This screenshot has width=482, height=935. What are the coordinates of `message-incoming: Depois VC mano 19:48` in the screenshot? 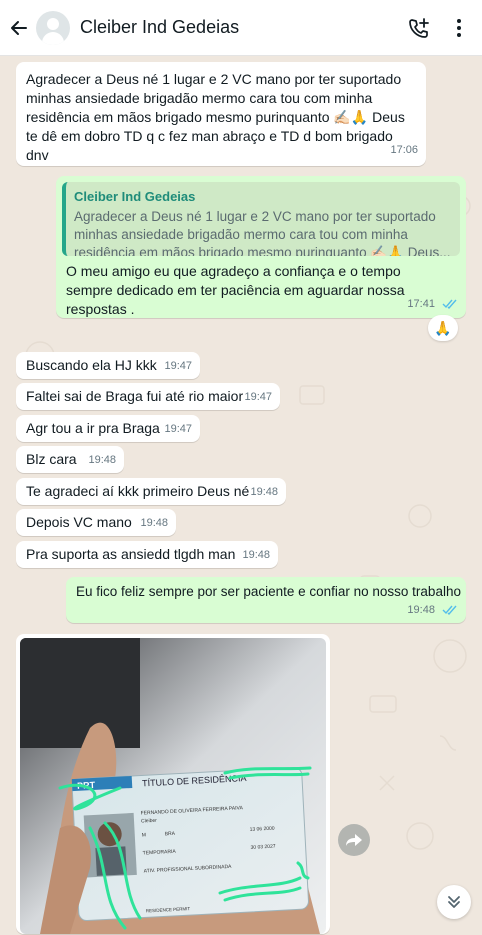 It's located at (96, 522).